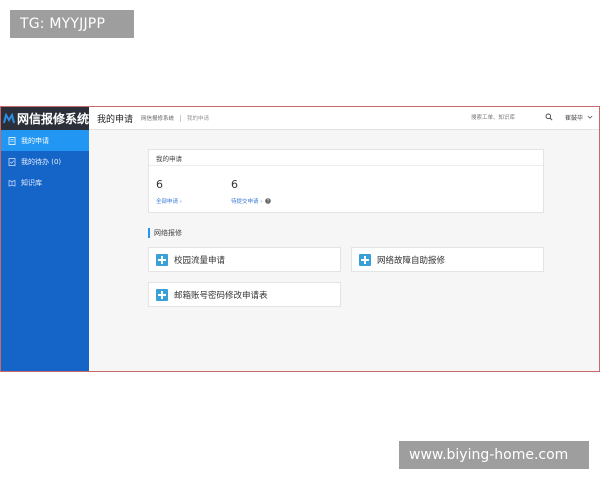 Image resolution: width=600 pixels, height=480 pixels. What do you see at coordinates (115, 119) in the screenshot?
I see `page-title: 我的申请` at bounding box center [115, 119].